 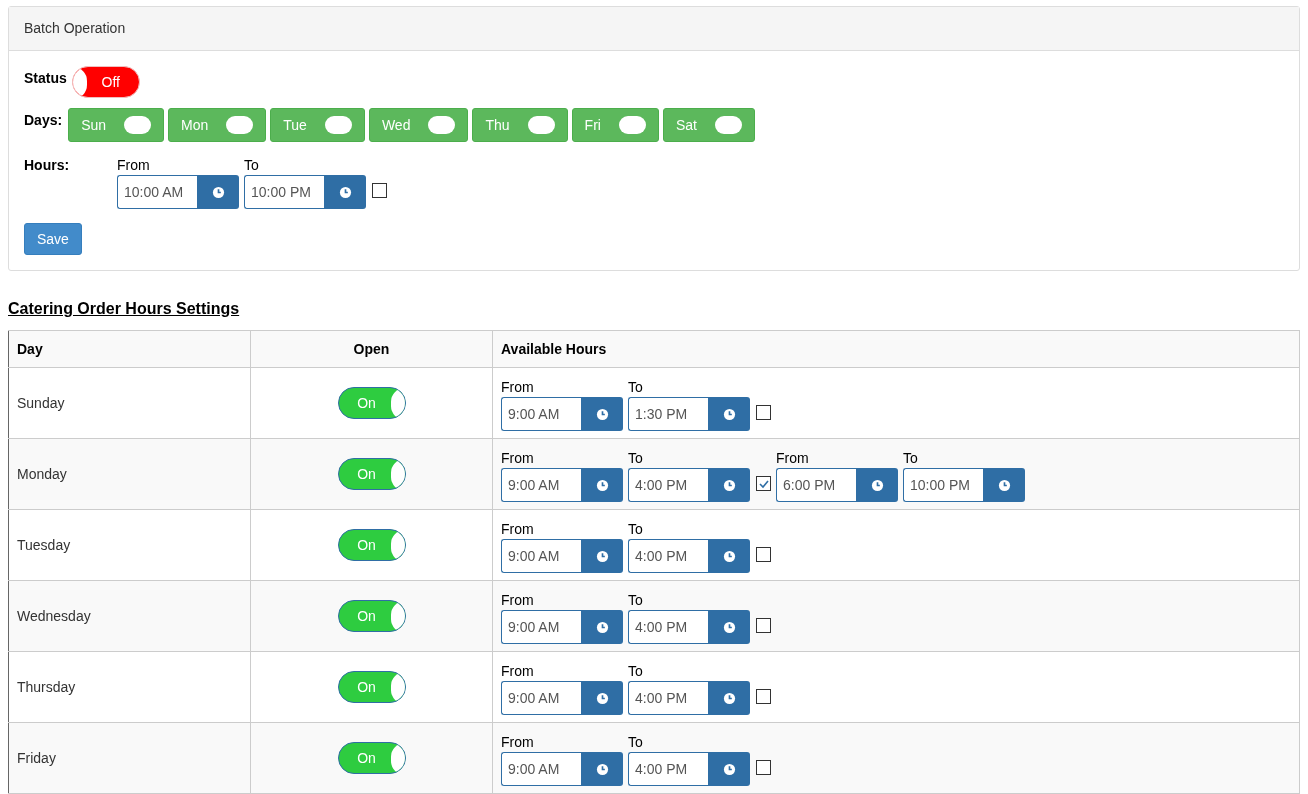 What do you see at coordinates (124, 309) in the screenshot?
I see `section-heading: Catering Order Hours Settings` at bounding box center [124, 309].